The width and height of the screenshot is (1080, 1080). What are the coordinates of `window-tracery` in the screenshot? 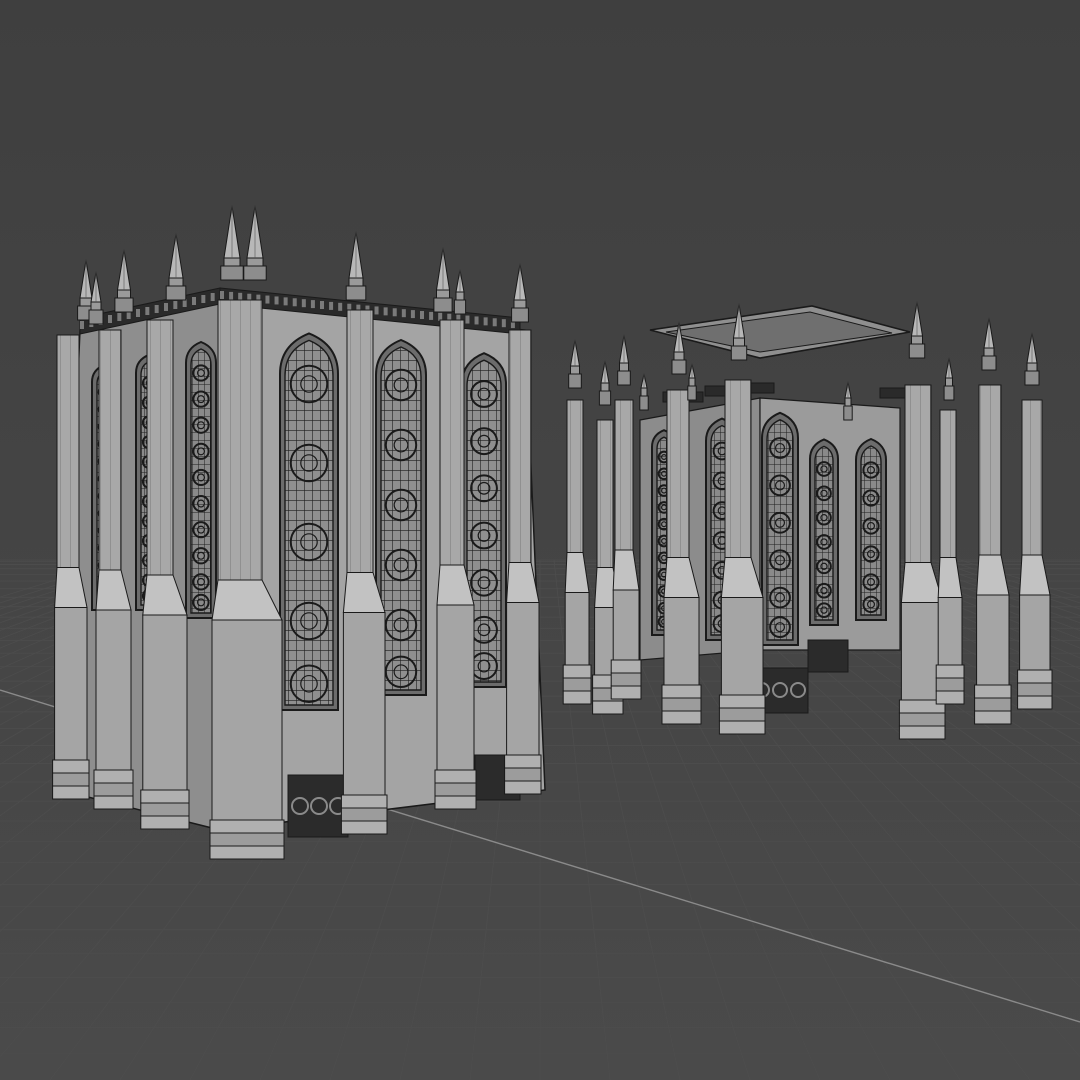 It's located at (309, 522).